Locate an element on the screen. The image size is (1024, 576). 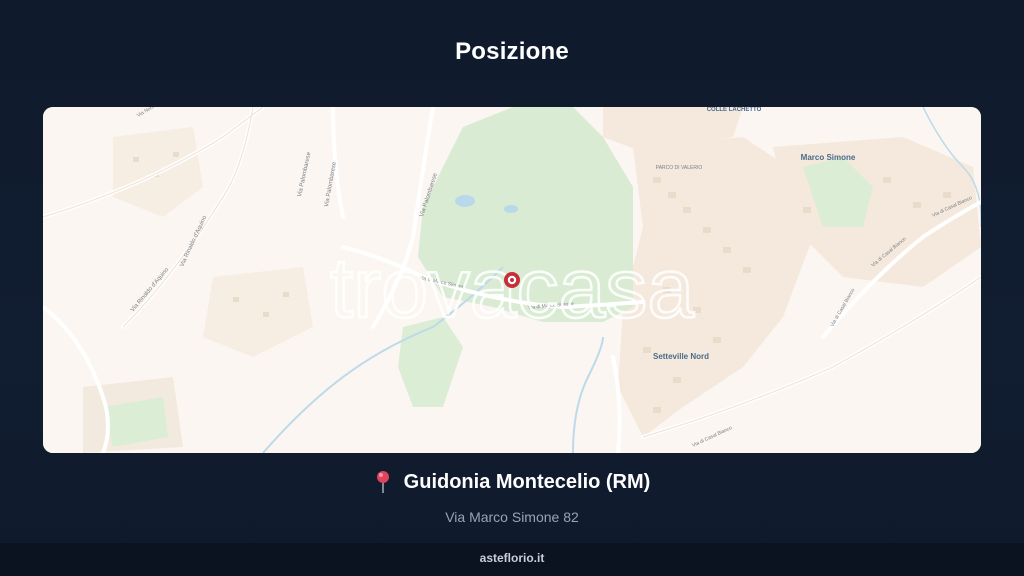
footer-brand: asteflorio.it is located at coordinates (512, 558).